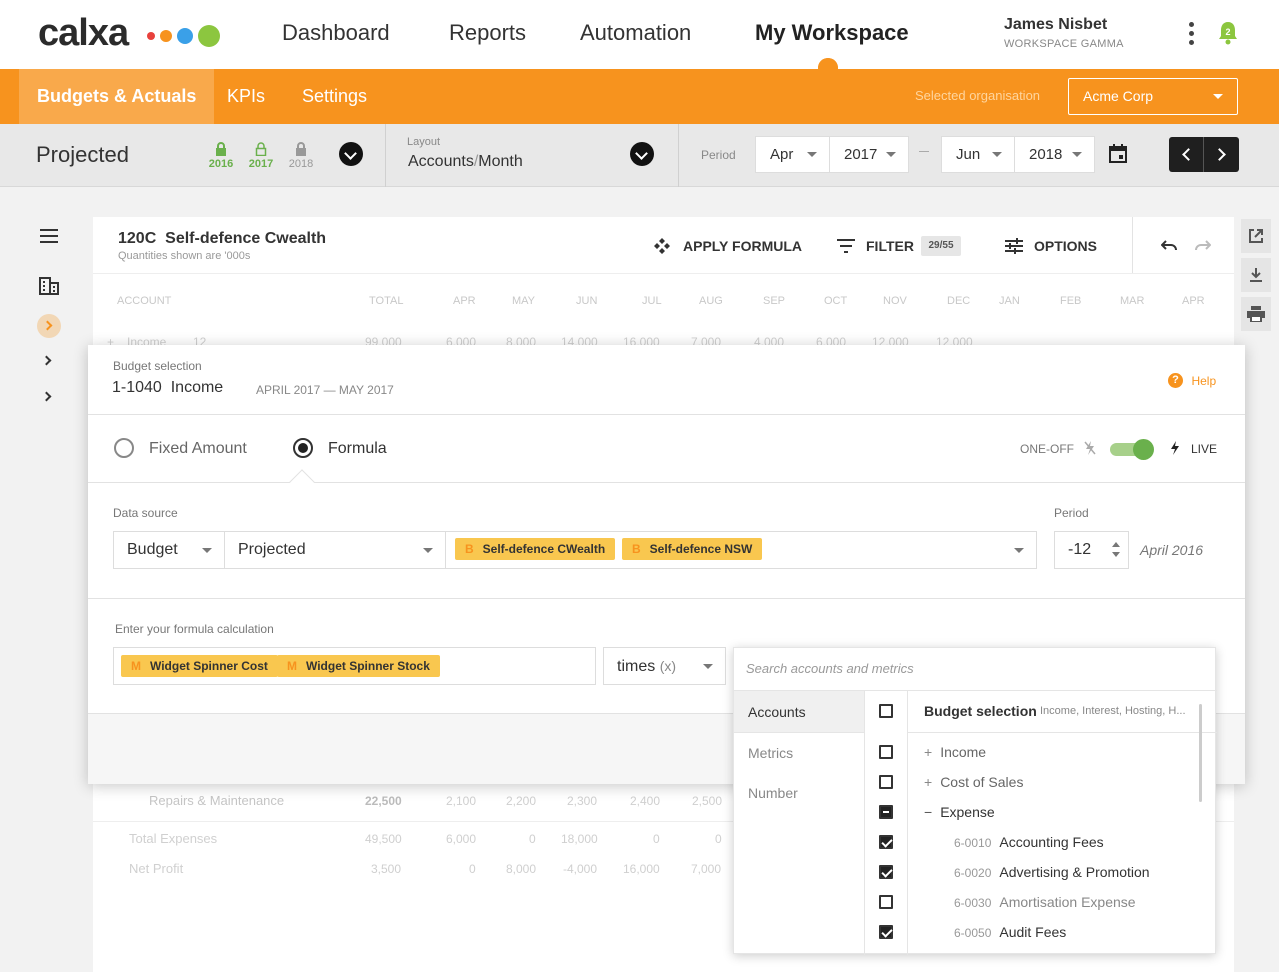  What do you see at coordinates (963, 752) in the screenshot?
I see `item-label: Income` at bounding box center [963, 752].